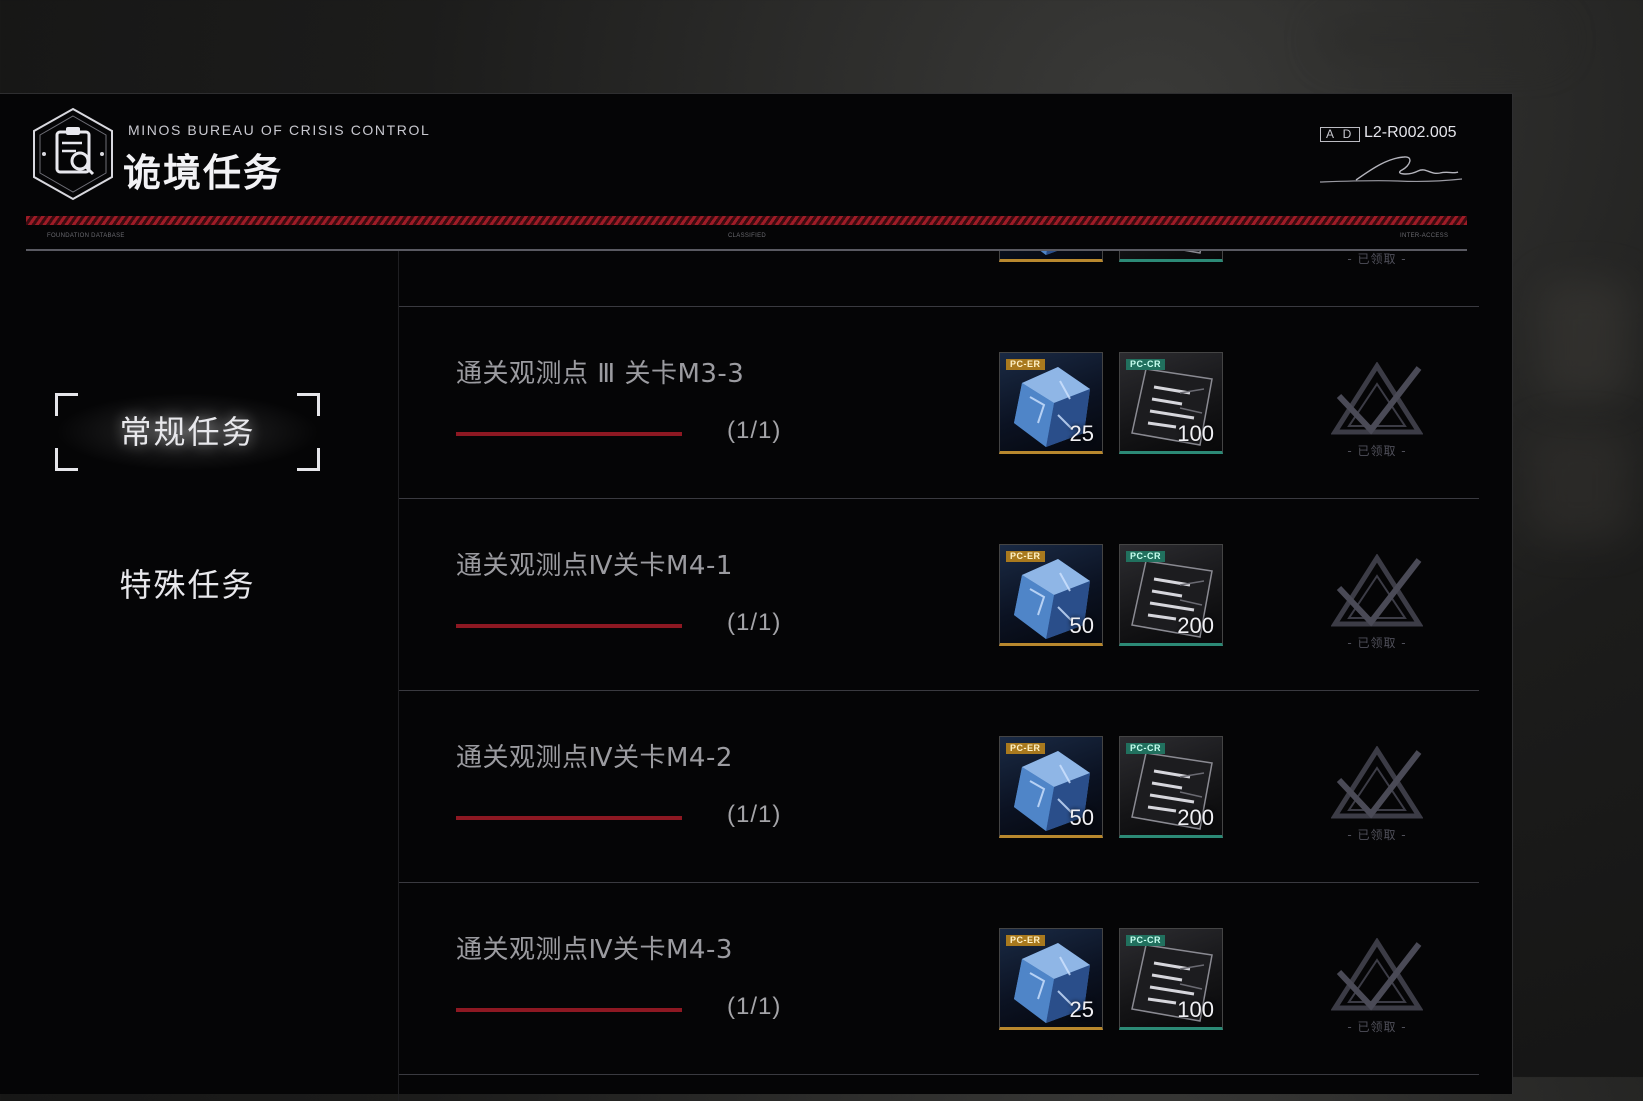 The image size is (1643, 1101). What do you see at coordinates (600, 374) in the screenshot?
I see `quest-title: 通关观测点 Ⅲ 关卡M3-3` at bounding box center [600, 374].